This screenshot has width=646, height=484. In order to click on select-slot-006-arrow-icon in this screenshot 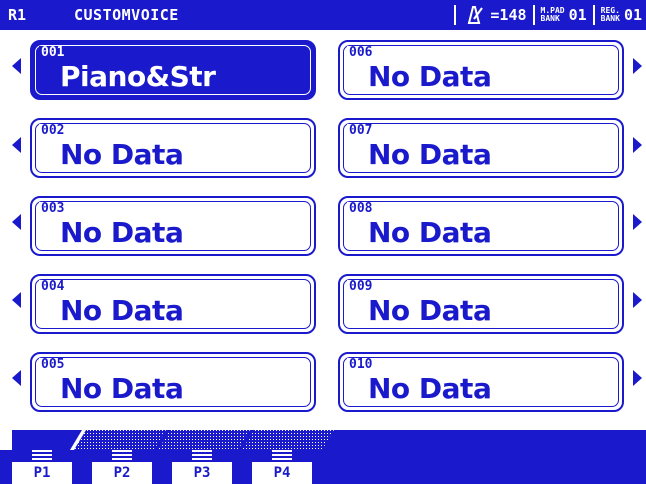, I will do `click(637, 66)`.